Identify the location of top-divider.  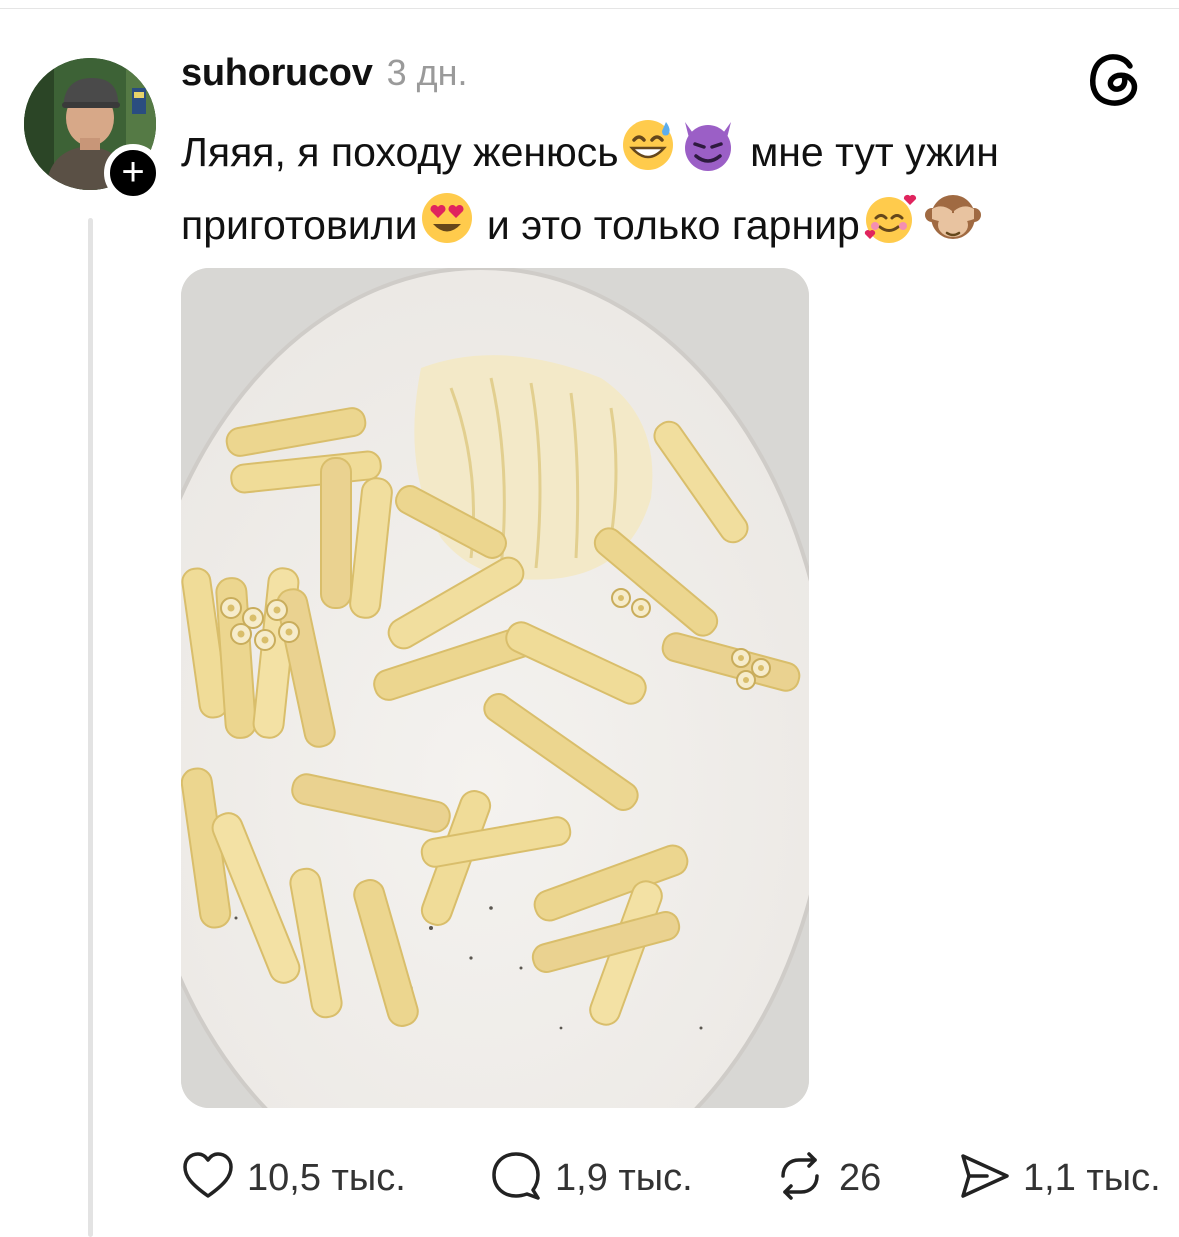
(589, 8).